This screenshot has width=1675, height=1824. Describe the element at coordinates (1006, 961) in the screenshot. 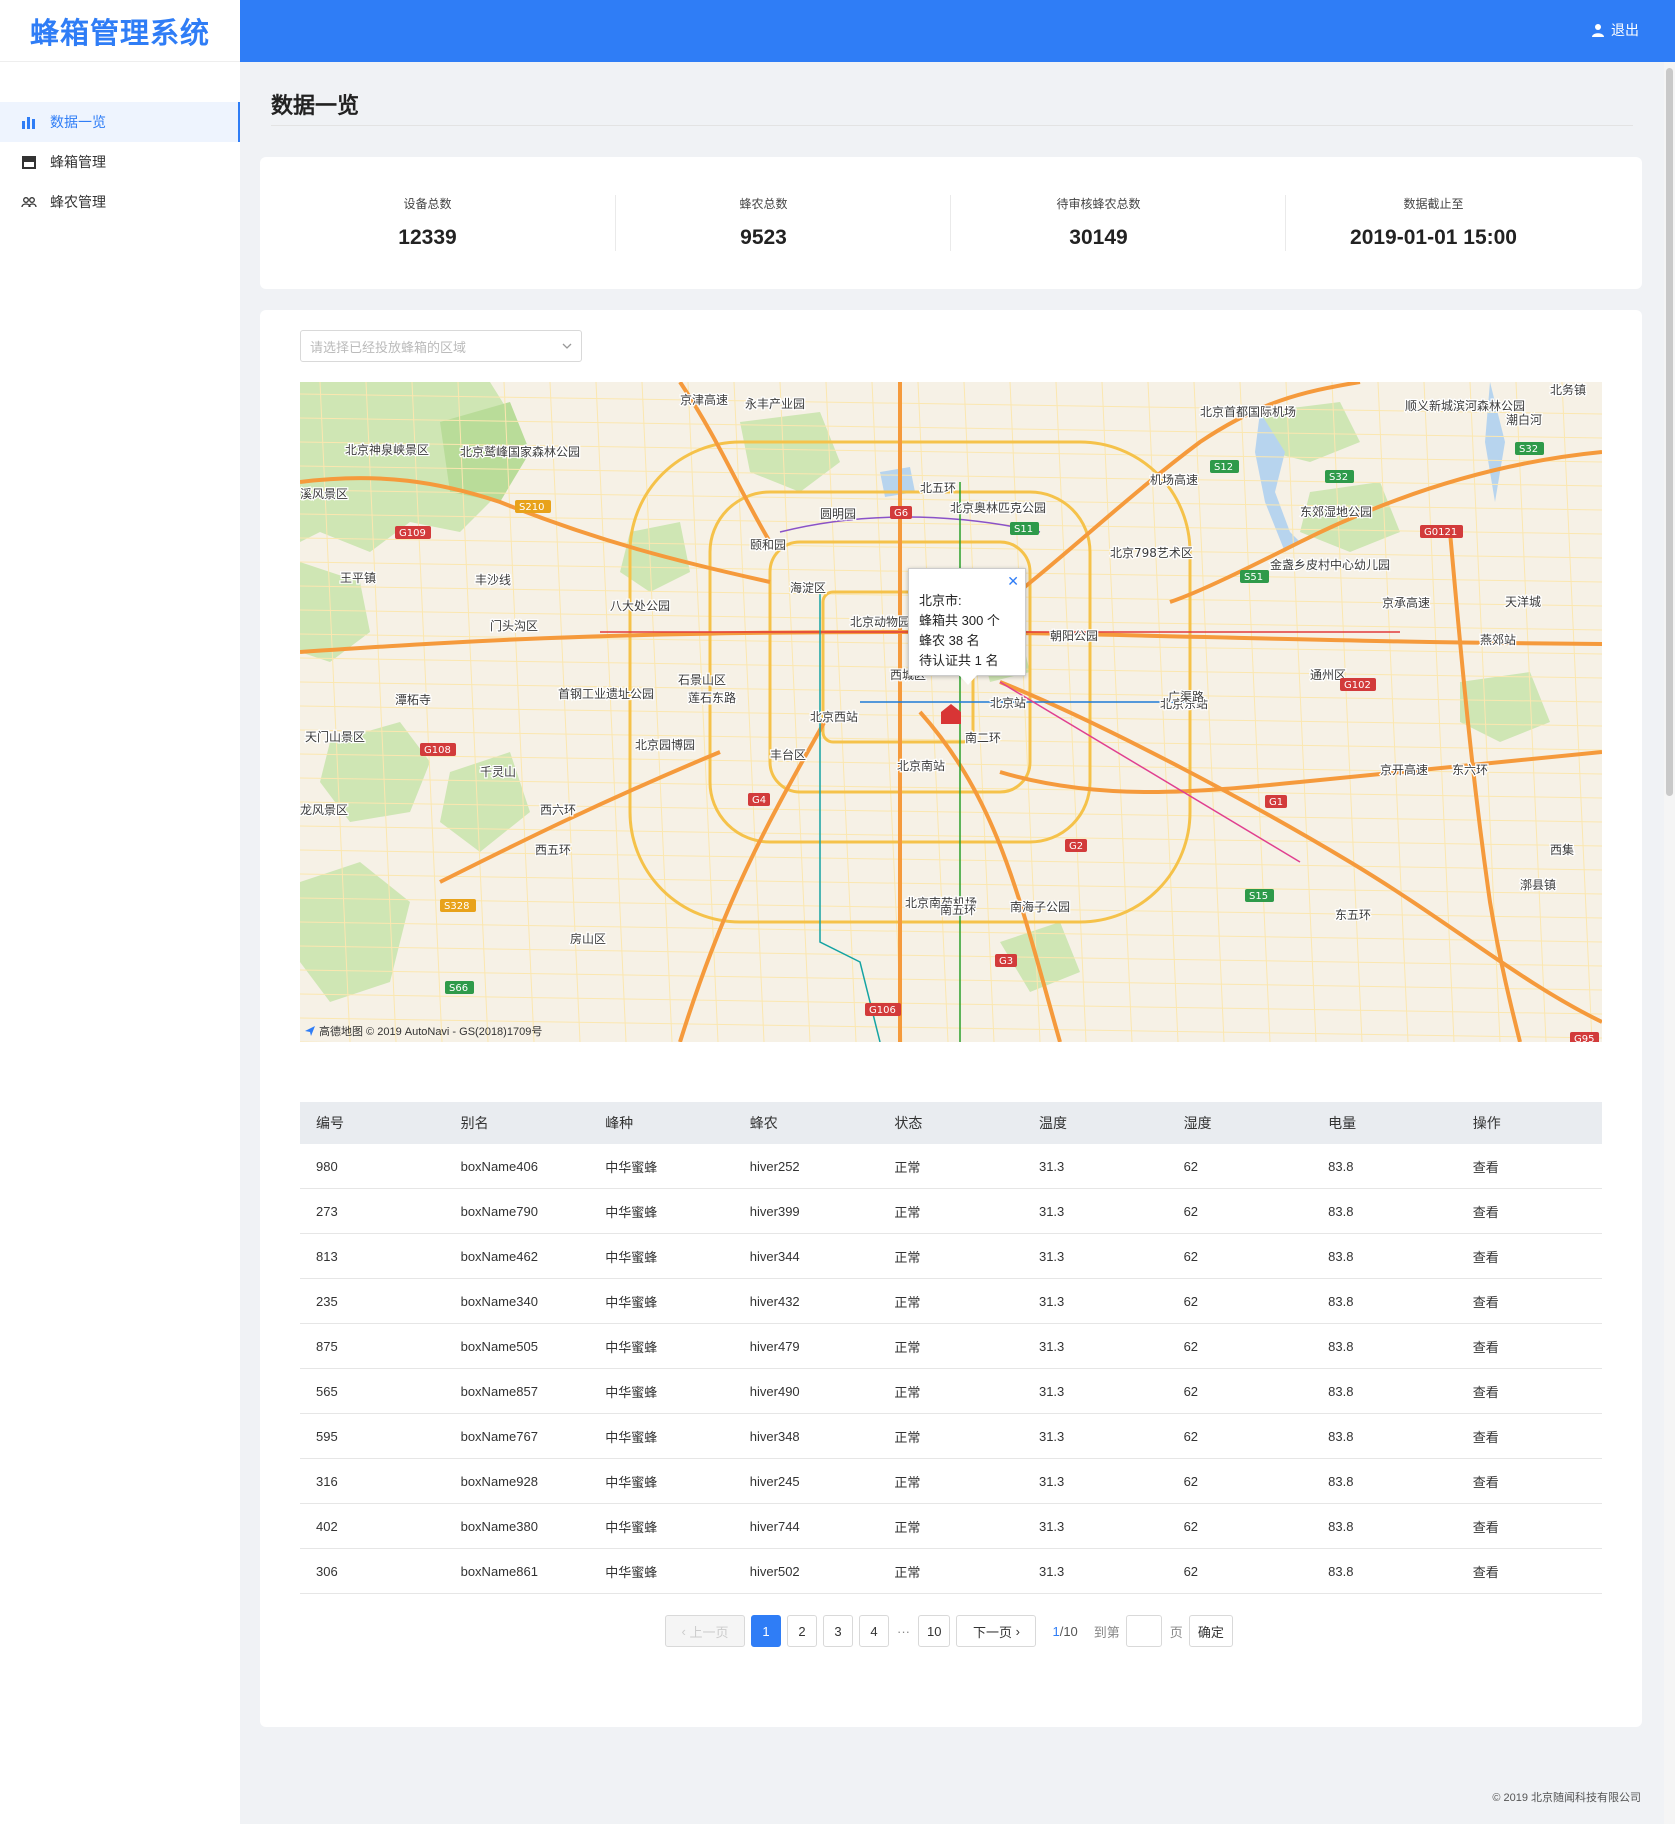

I see `svg-text: G3` at that location.